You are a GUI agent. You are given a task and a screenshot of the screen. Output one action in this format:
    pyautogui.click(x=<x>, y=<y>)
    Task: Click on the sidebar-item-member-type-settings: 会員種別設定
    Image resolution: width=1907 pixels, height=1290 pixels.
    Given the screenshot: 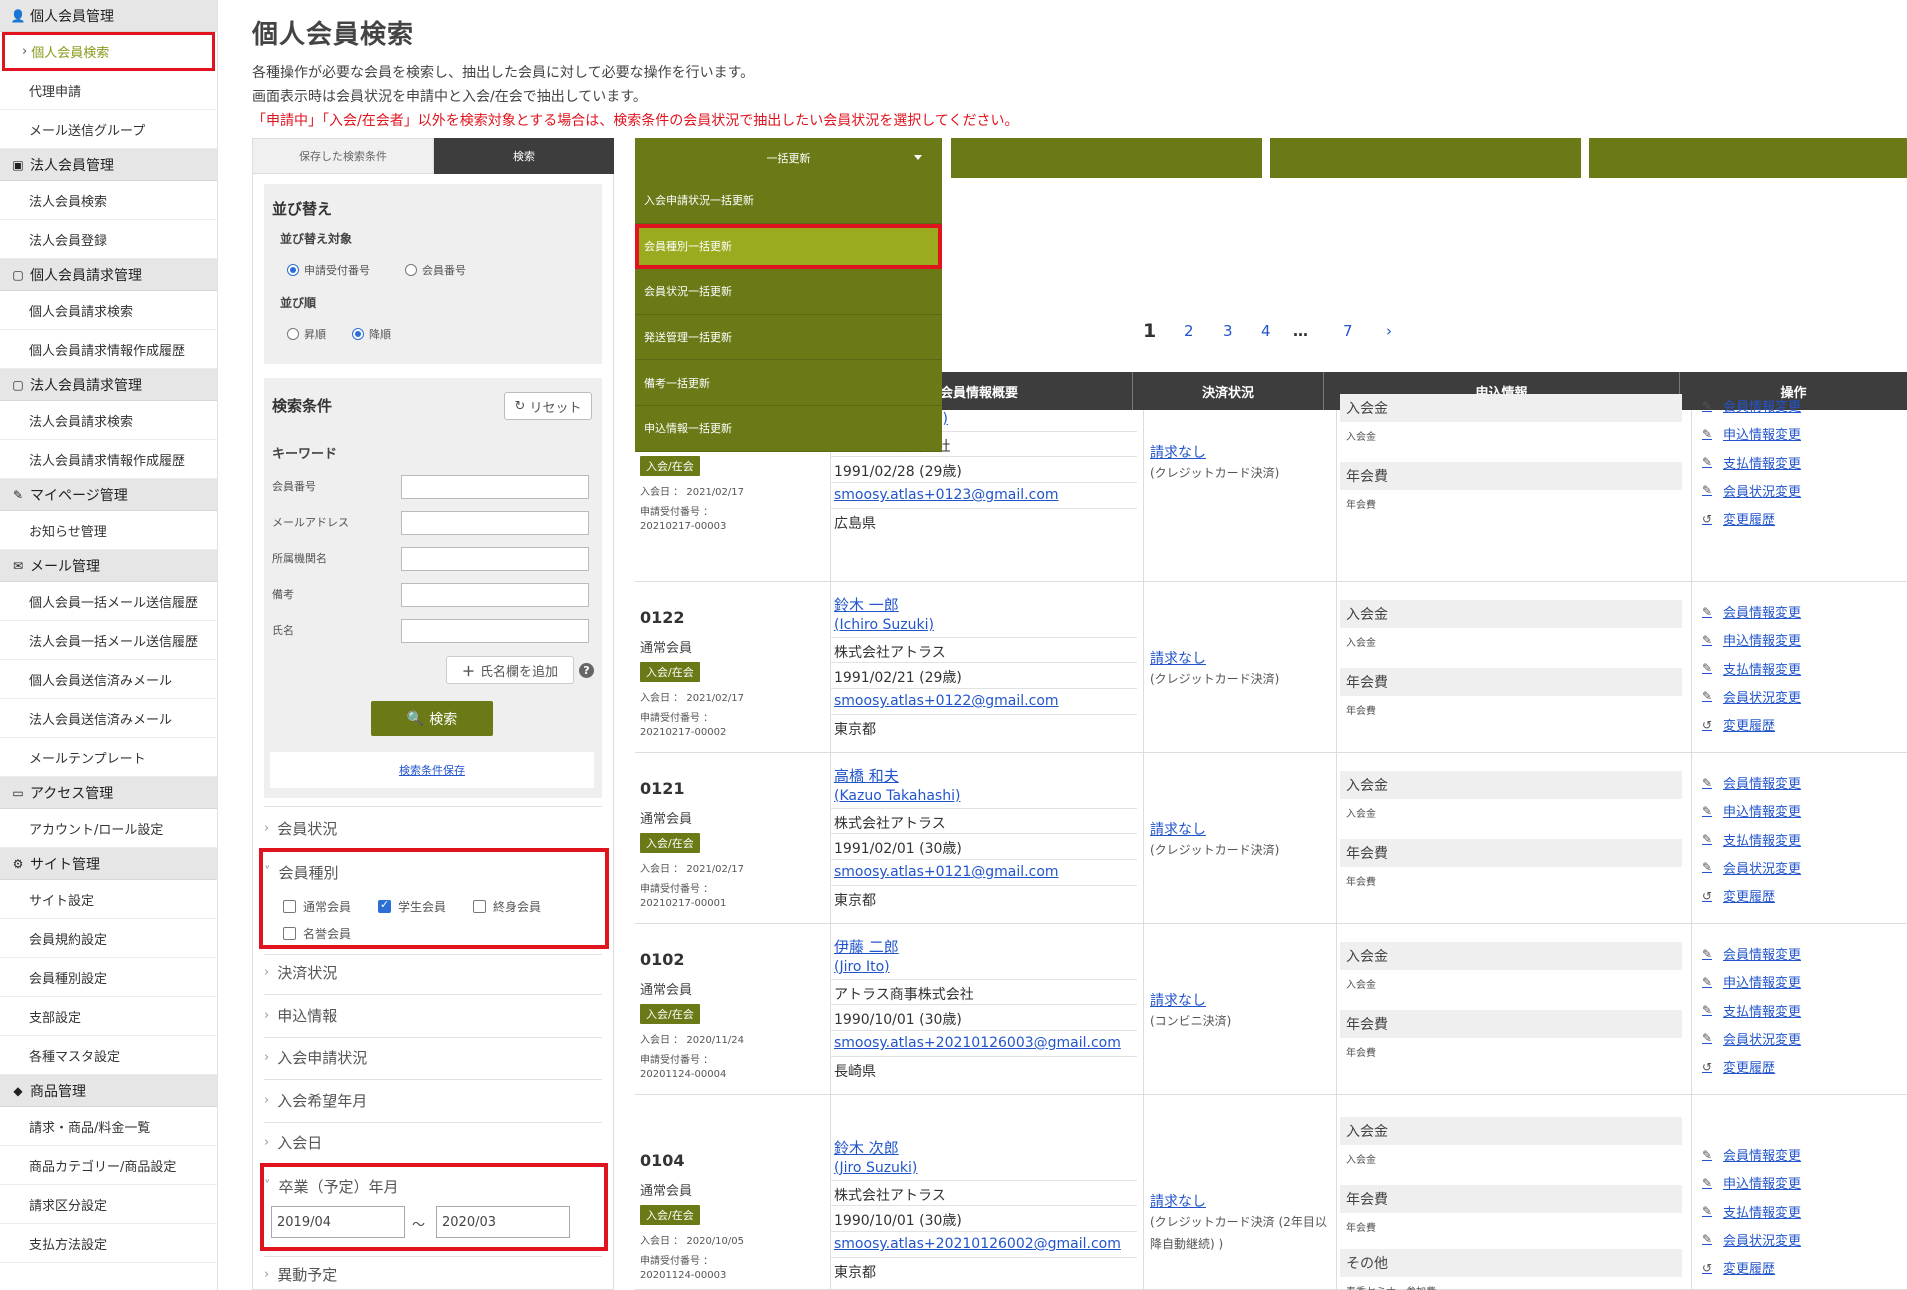 What is the action you would take?
    pyautogui.click(x=108, y=977)
    